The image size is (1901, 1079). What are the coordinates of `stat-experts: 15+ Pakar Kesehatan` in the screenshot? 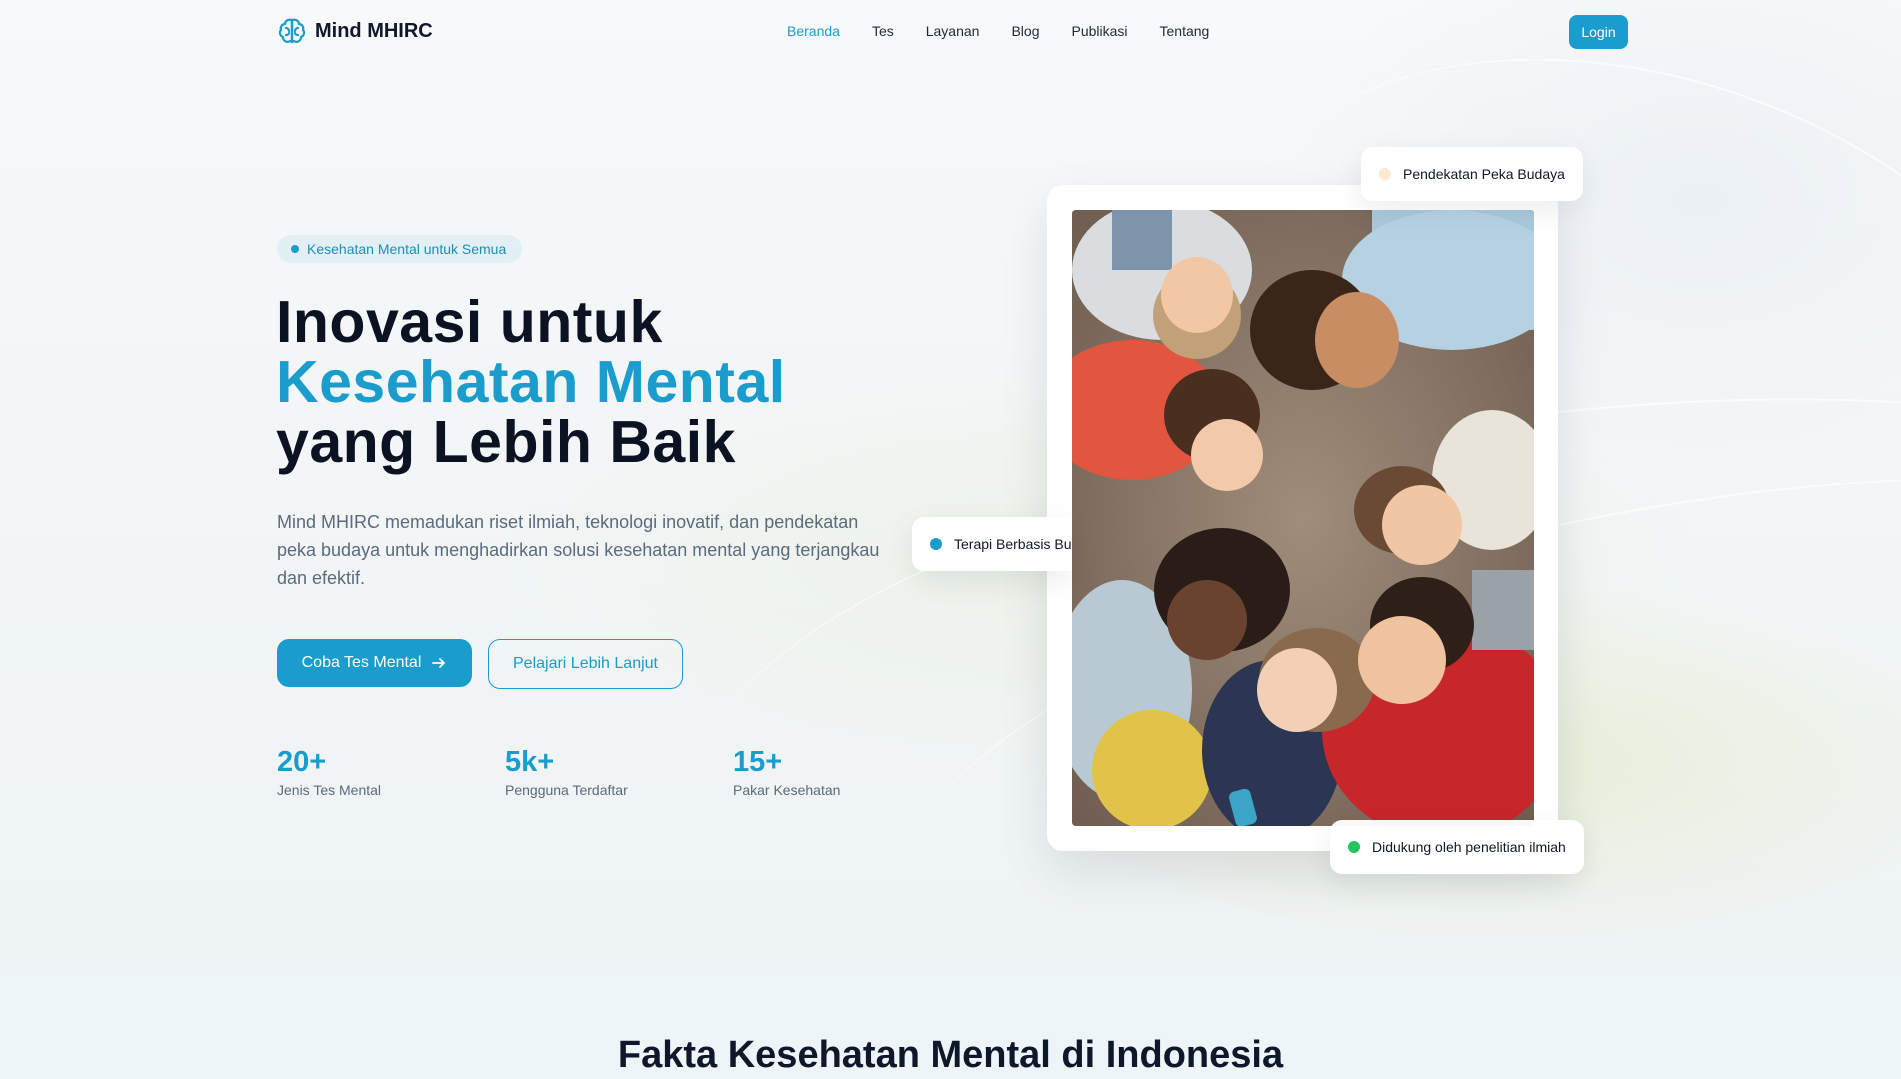 It's located at (786, 771).